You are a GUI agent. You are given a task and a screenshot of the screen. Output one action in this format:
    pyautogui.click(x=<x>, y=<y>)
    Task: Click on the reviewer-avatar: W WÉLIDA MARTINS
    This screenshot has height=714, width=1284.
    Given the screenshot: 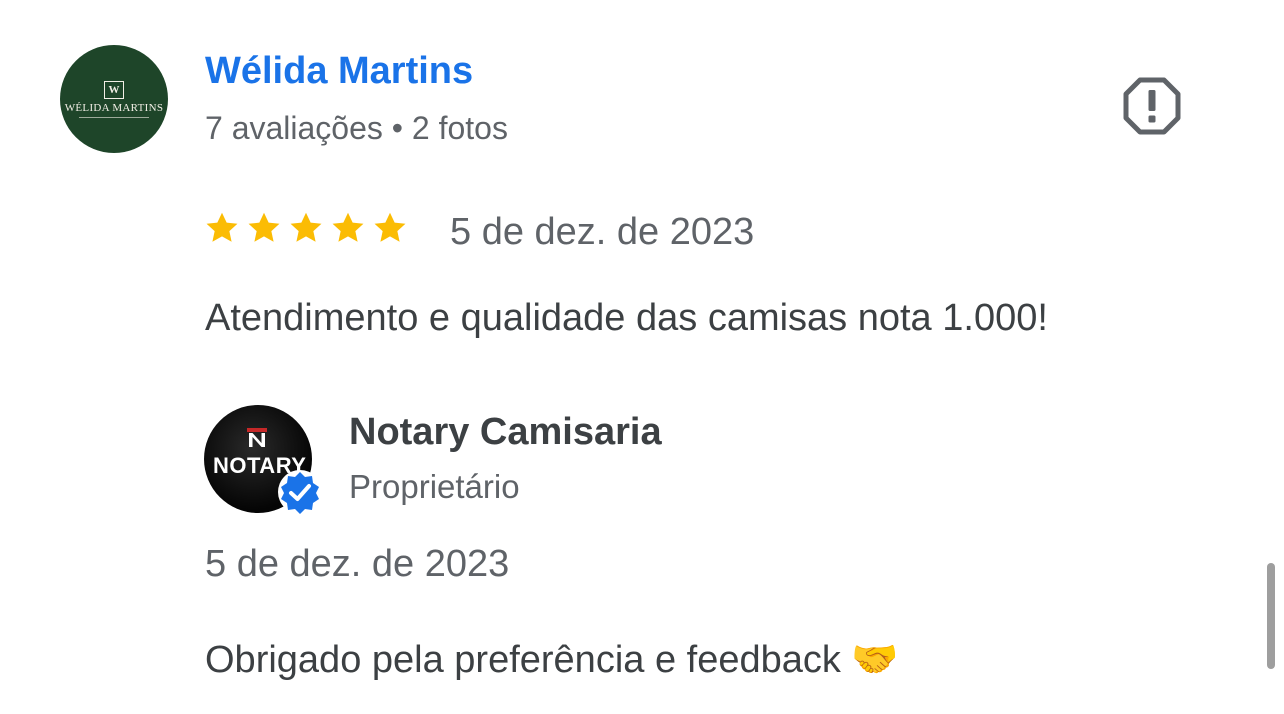 What is the action you would take?
    pyautogui.click(x=114, y=99)
    